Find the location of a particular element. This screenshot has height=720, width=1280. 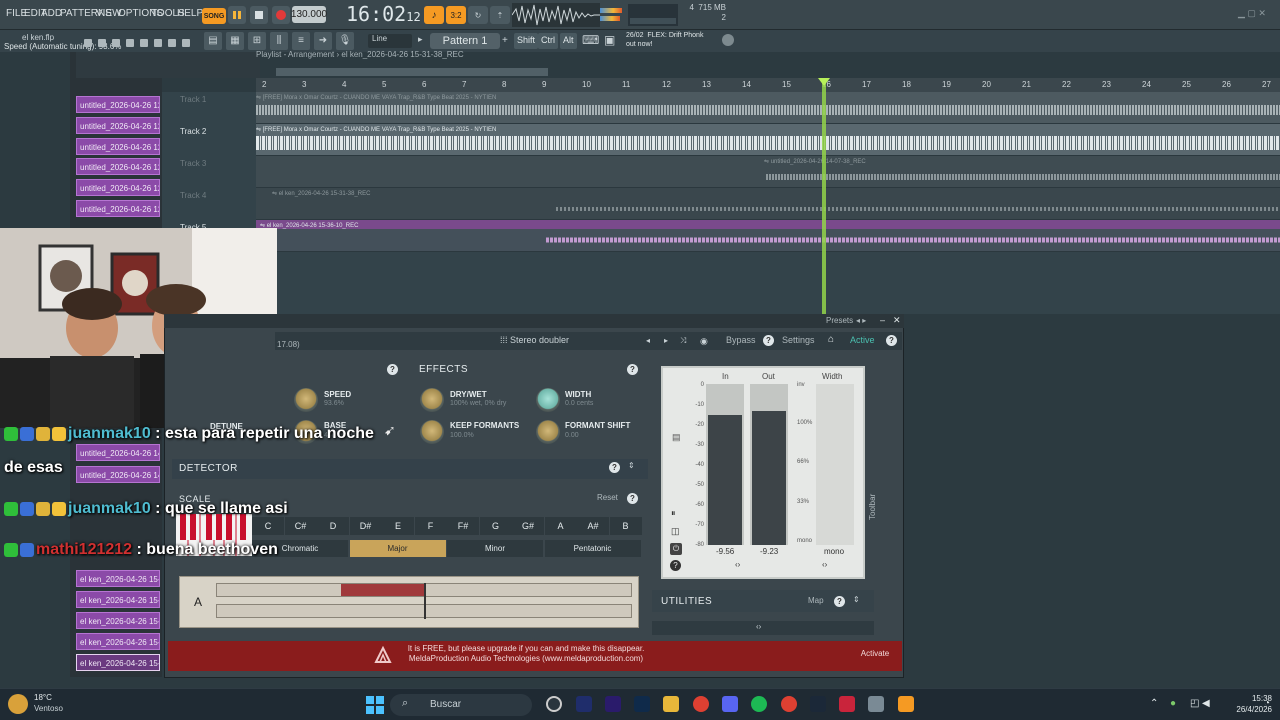

meter-camera-icon: ◫ is located at coordinates (675, 531).